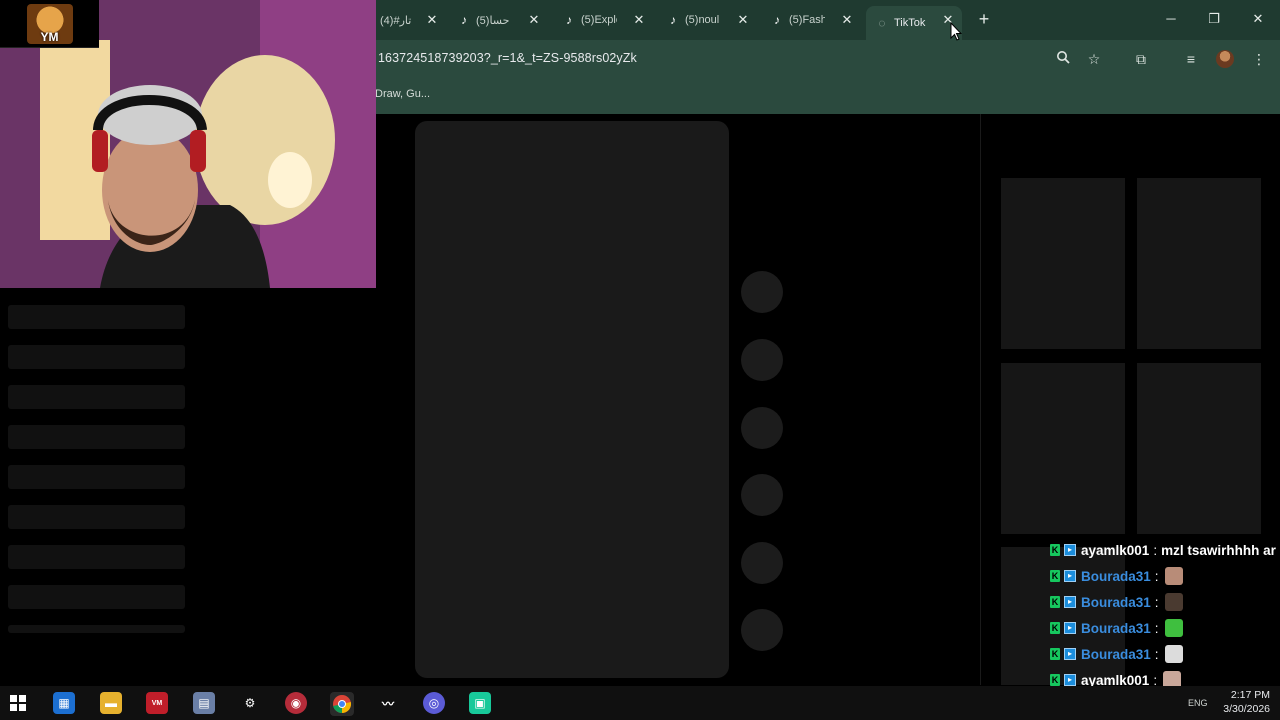 This screenshot has height=720, width=1280. Describe the element at coordinates (1242, 702) in the screenshot. I see `system-clock: 2:17 PM 3/30/2026` at that location.